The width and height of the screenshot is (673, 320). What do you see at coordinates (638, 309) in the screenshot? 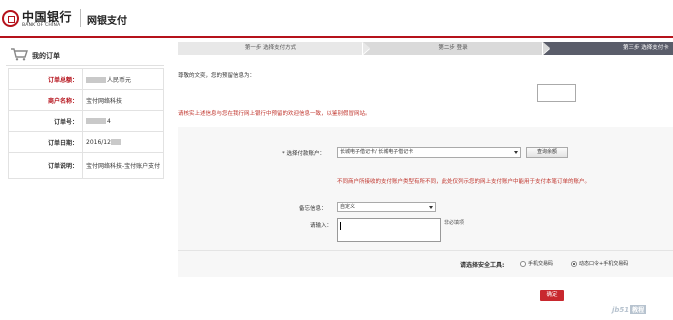
I see `watermark-tag: 教程` at bounding box center [638, 309].